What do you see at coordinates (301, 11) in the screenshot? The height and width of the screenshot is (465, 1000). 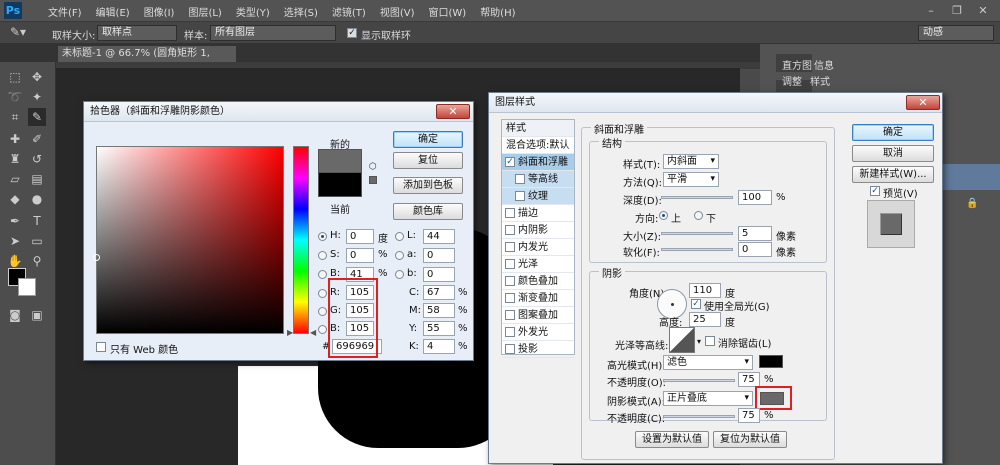 I see `menu-select: 选择(S)` at bounding box center [301, 11].